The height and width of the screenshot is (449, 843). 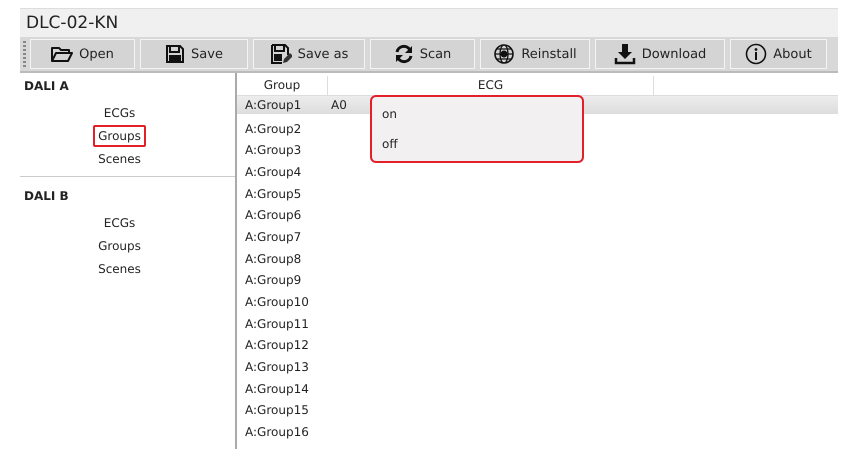 What do you see at coordinates (277, 367) in the screenshot?
I see `table-cell-text: A:Group13` at bounding box center [277, 367].